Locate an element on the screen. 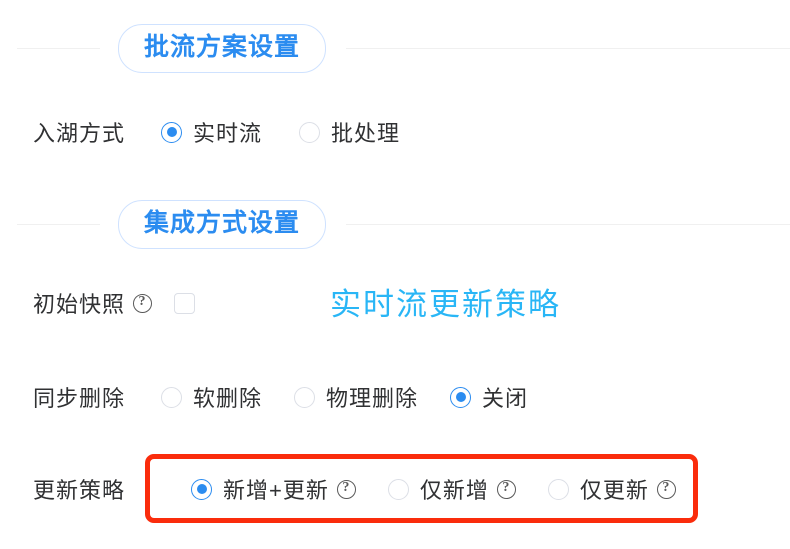 The height and width of the screenshot is (549, 790). radio-group-sync-delete: 软删除 物理删除 关闭 is located at coordinates (344, 397).